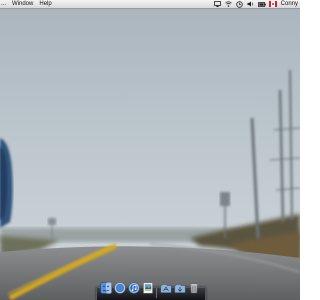  What do you see at coordinates (45, 4) in the screenshot?
I see `menu-item-help: Help` at bounding box center [45, 4].